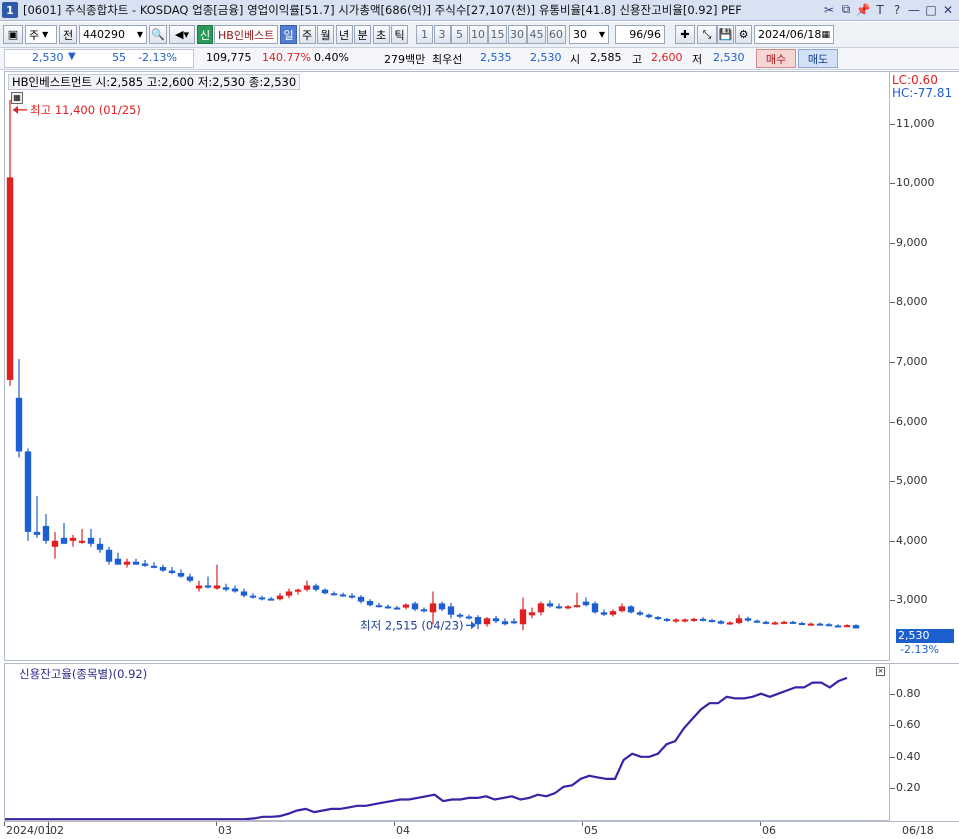 The height and width of the screenshot is (839, 959). What do you see at coordinates (897, 9) in the screenshot?
I see `help-icon: ?` at bounding box center [897, 9].